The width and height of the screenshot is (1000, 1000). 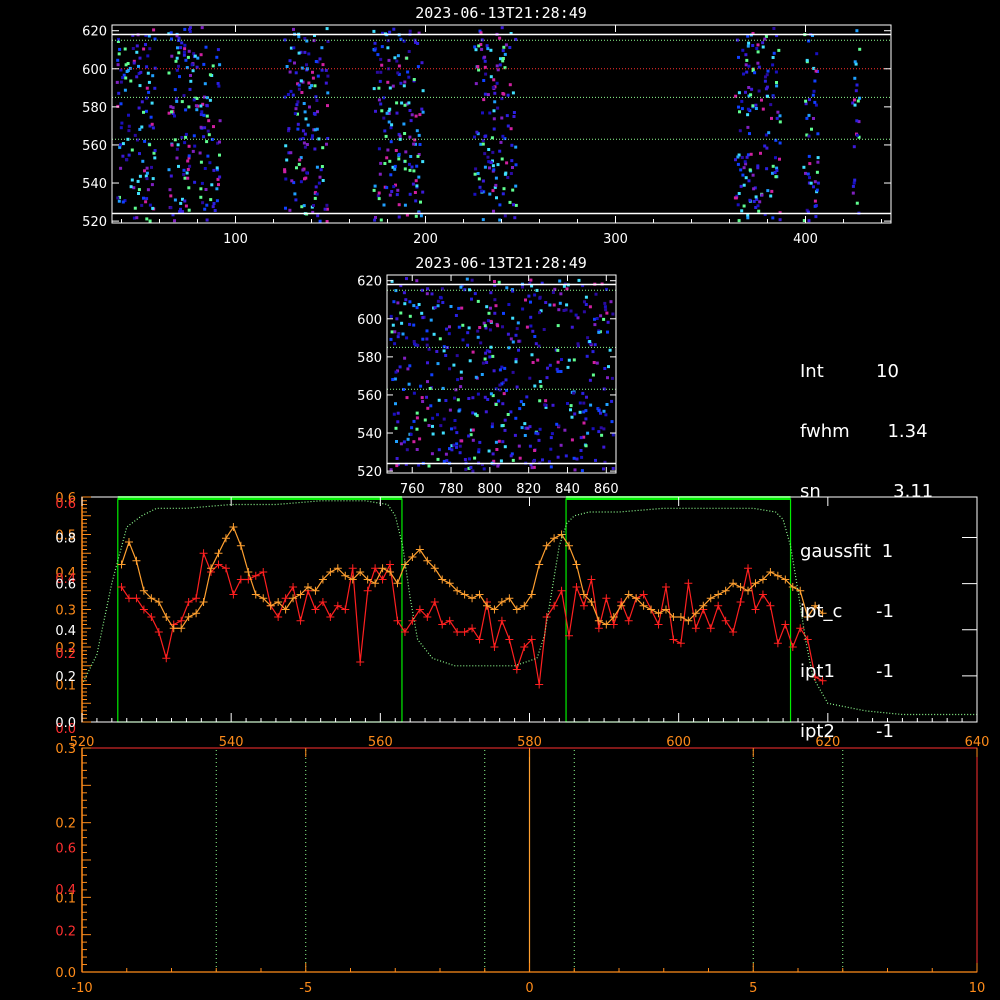 What do you see at coordinates (369, 282) in the screenshot?
I see `y-tick-label: 620` at bounding box center [369, 282].